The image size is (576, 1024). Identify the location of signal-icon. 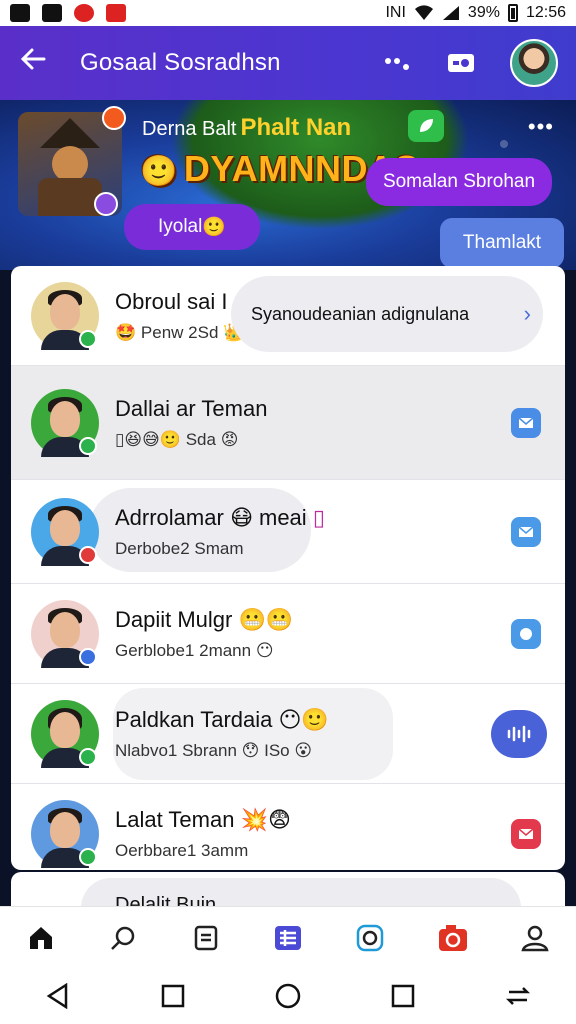
(450, 13).